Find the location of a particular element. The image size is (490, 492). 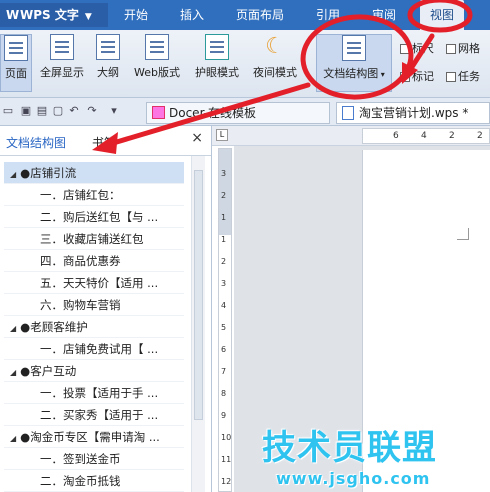

eye-care-label: 护眼模式 is located at coordinates (217, 72).